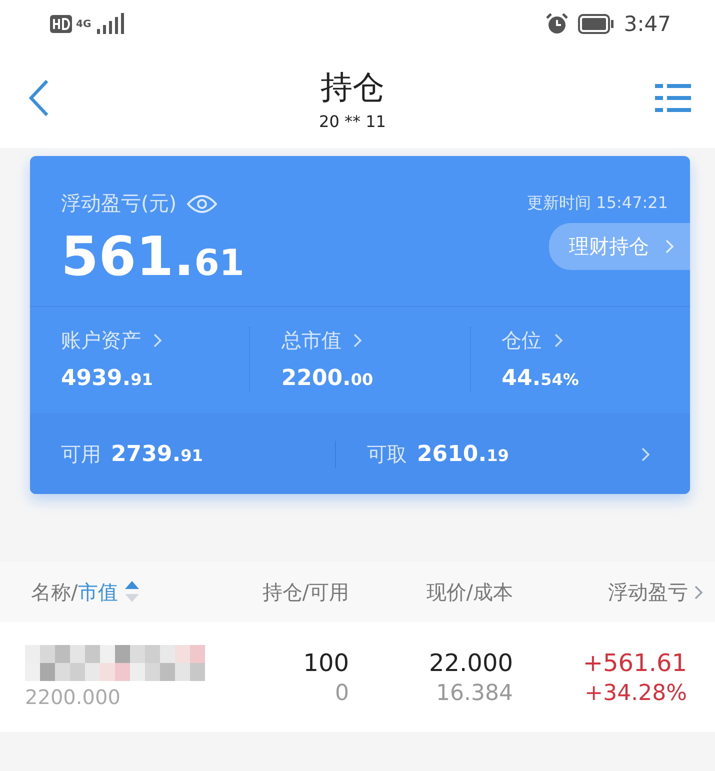 The height and width of the screenshot is (771, 715). What do you see at coordinates (54, 592) in the screenshot?
I see `column-header: 名称/` at bounding box center [54, 592].